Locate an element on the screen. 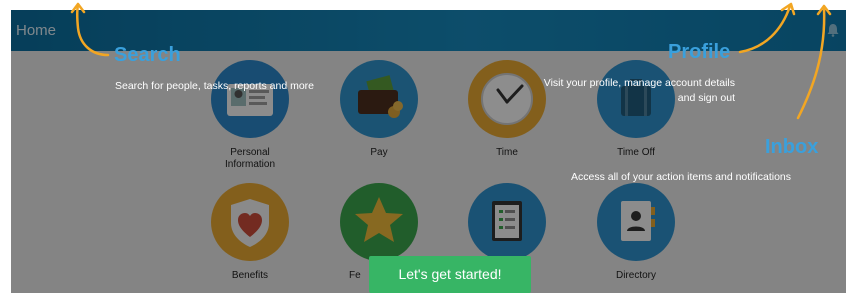 The image size is (857, 296). search-arrow is located at coordinates (93, 30).